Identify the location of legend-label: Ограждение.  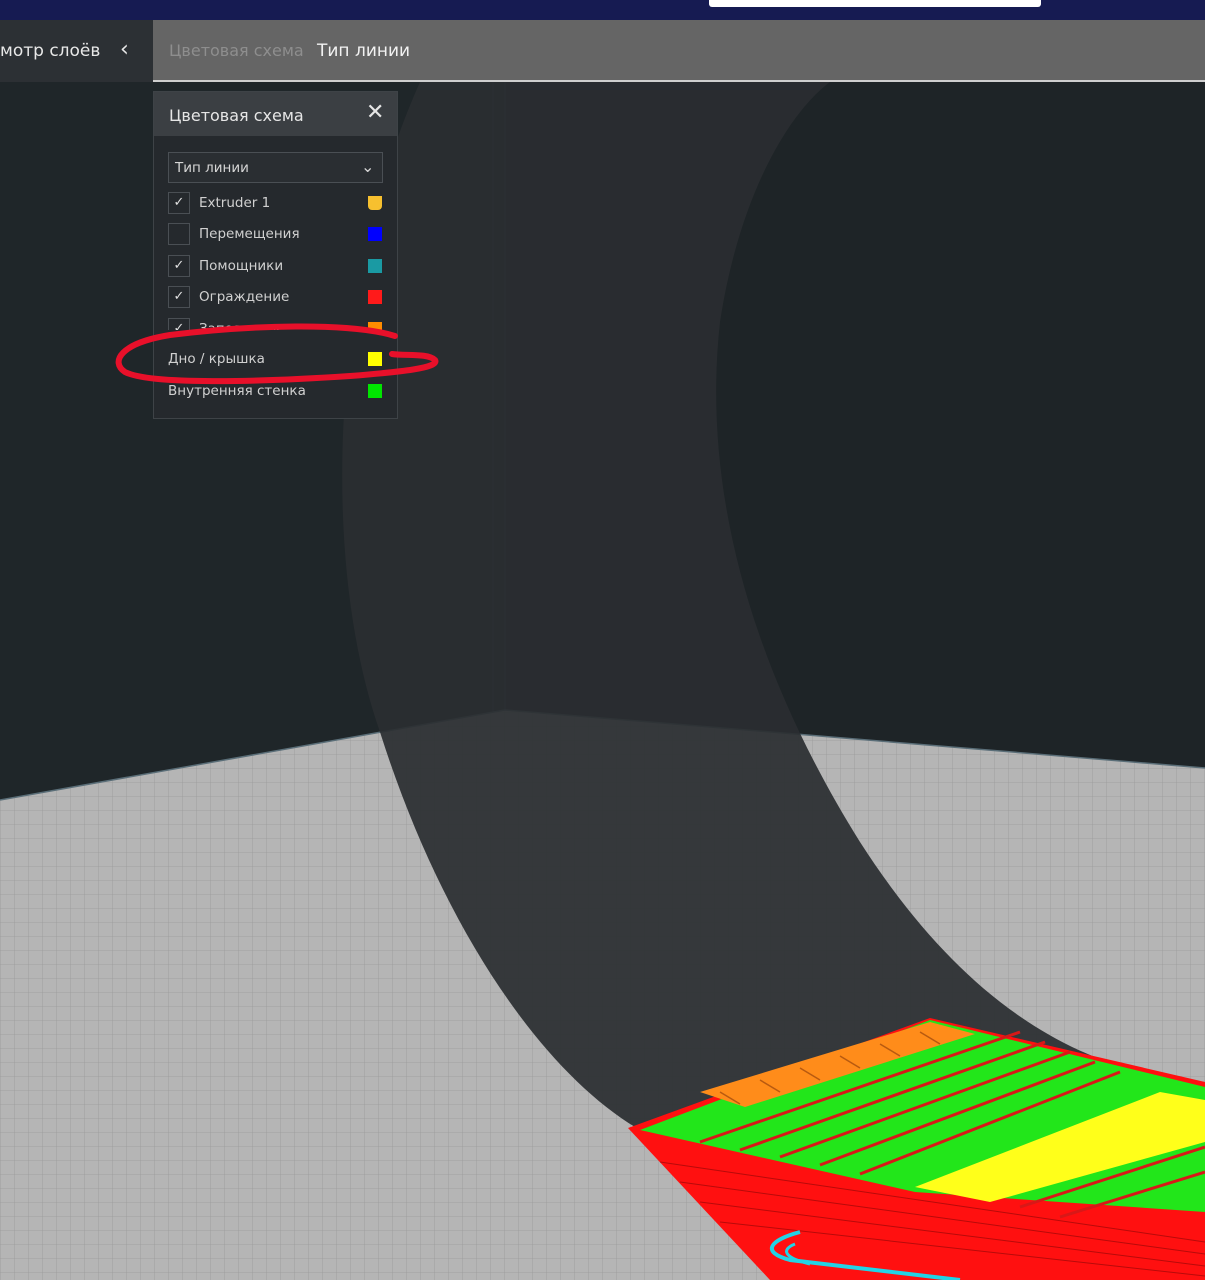
(244, 297).